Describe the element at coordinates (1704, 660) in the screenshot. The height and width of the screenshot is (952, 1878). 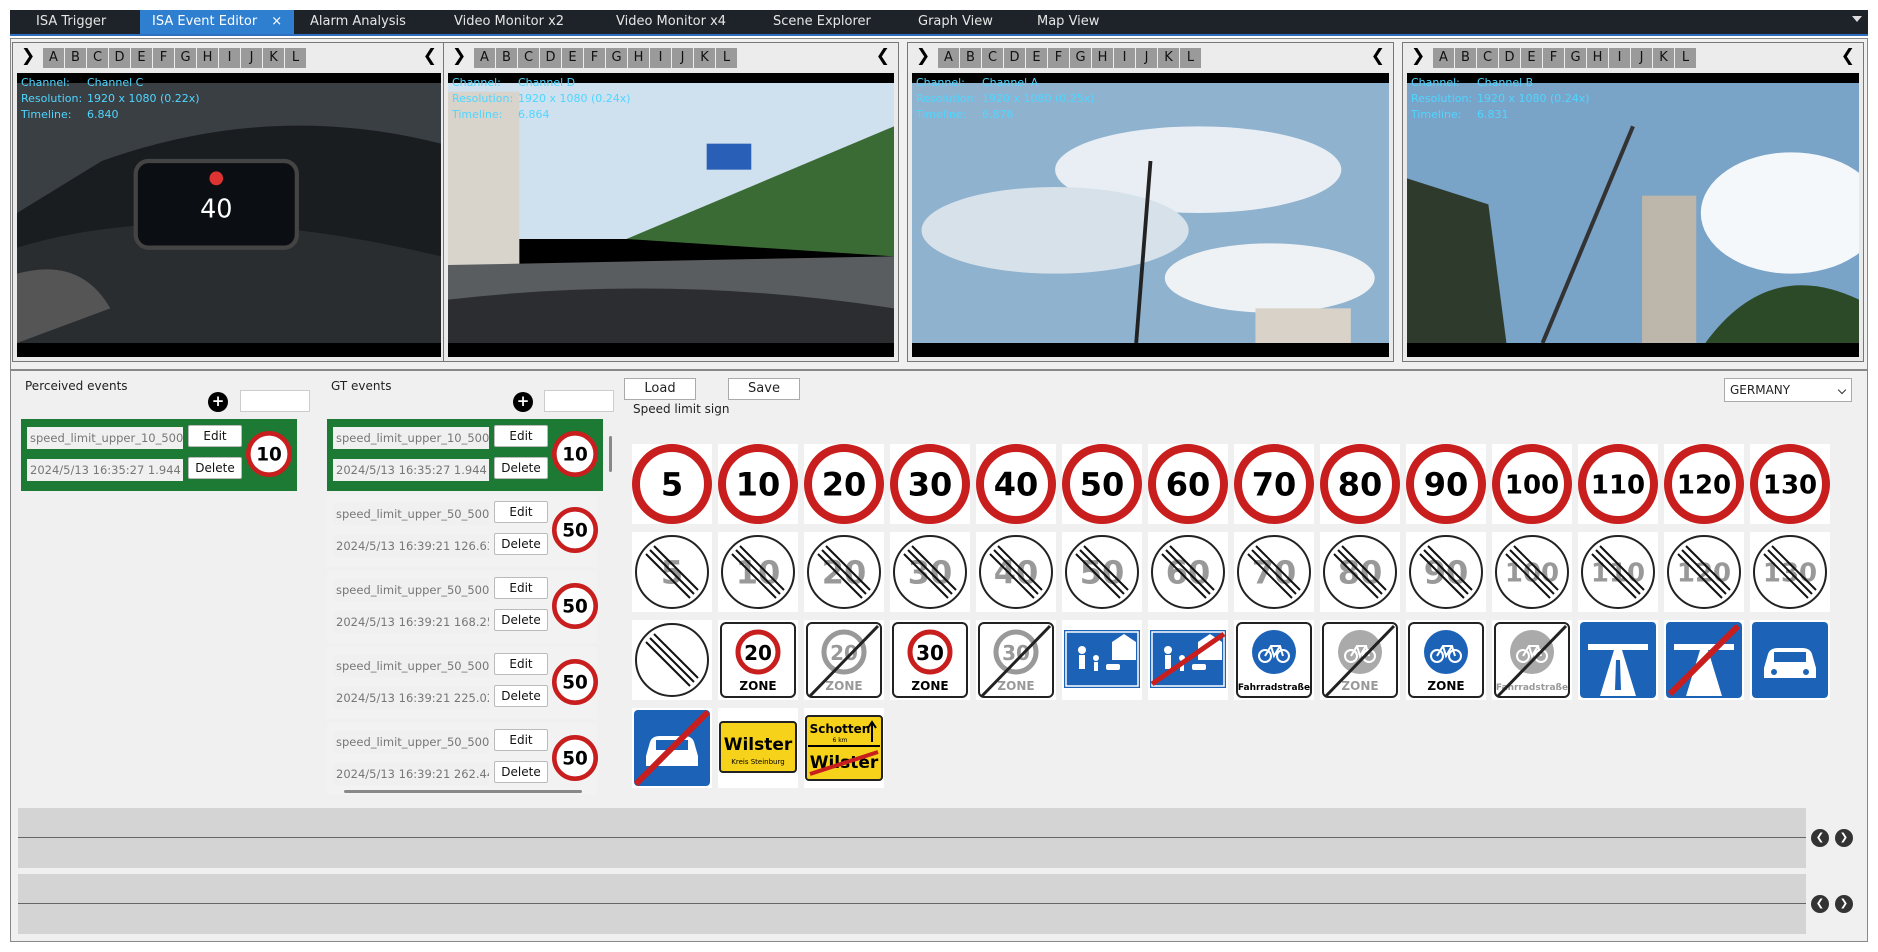
I see `motorway-end-sign` at that location.